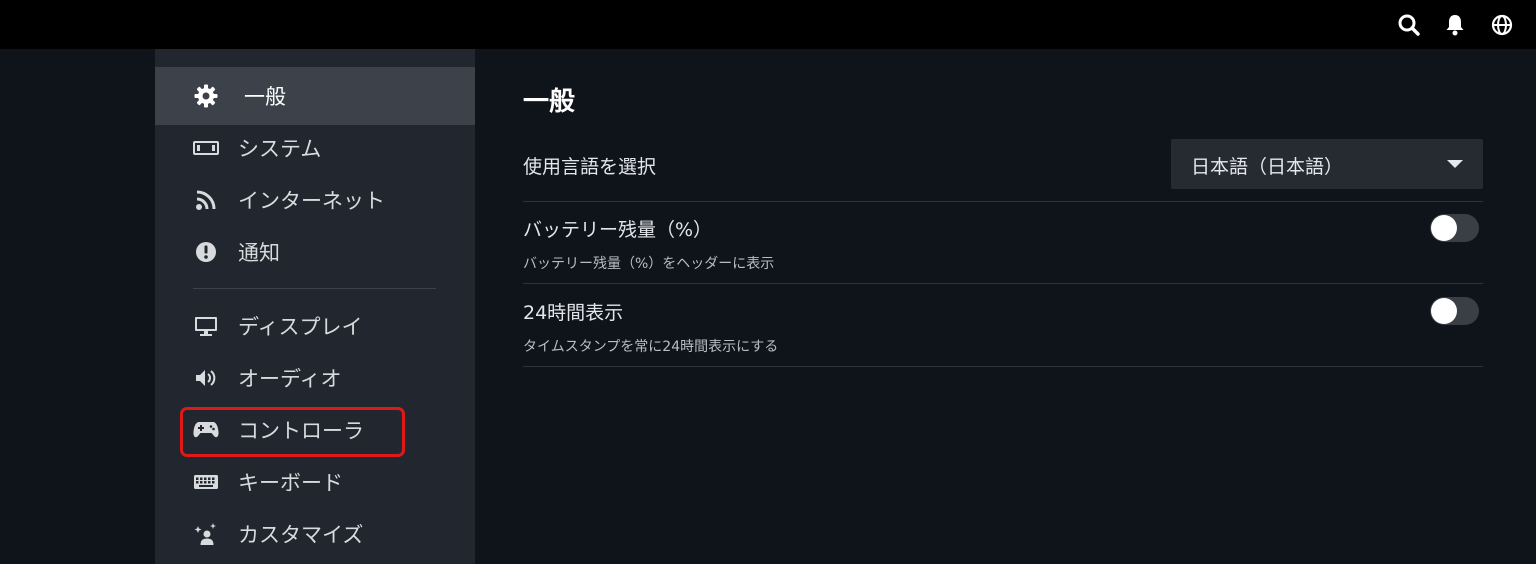 The width and height of the screenshot is (1536, 564). I want to click on page-title: 一般, so click(549, 102).